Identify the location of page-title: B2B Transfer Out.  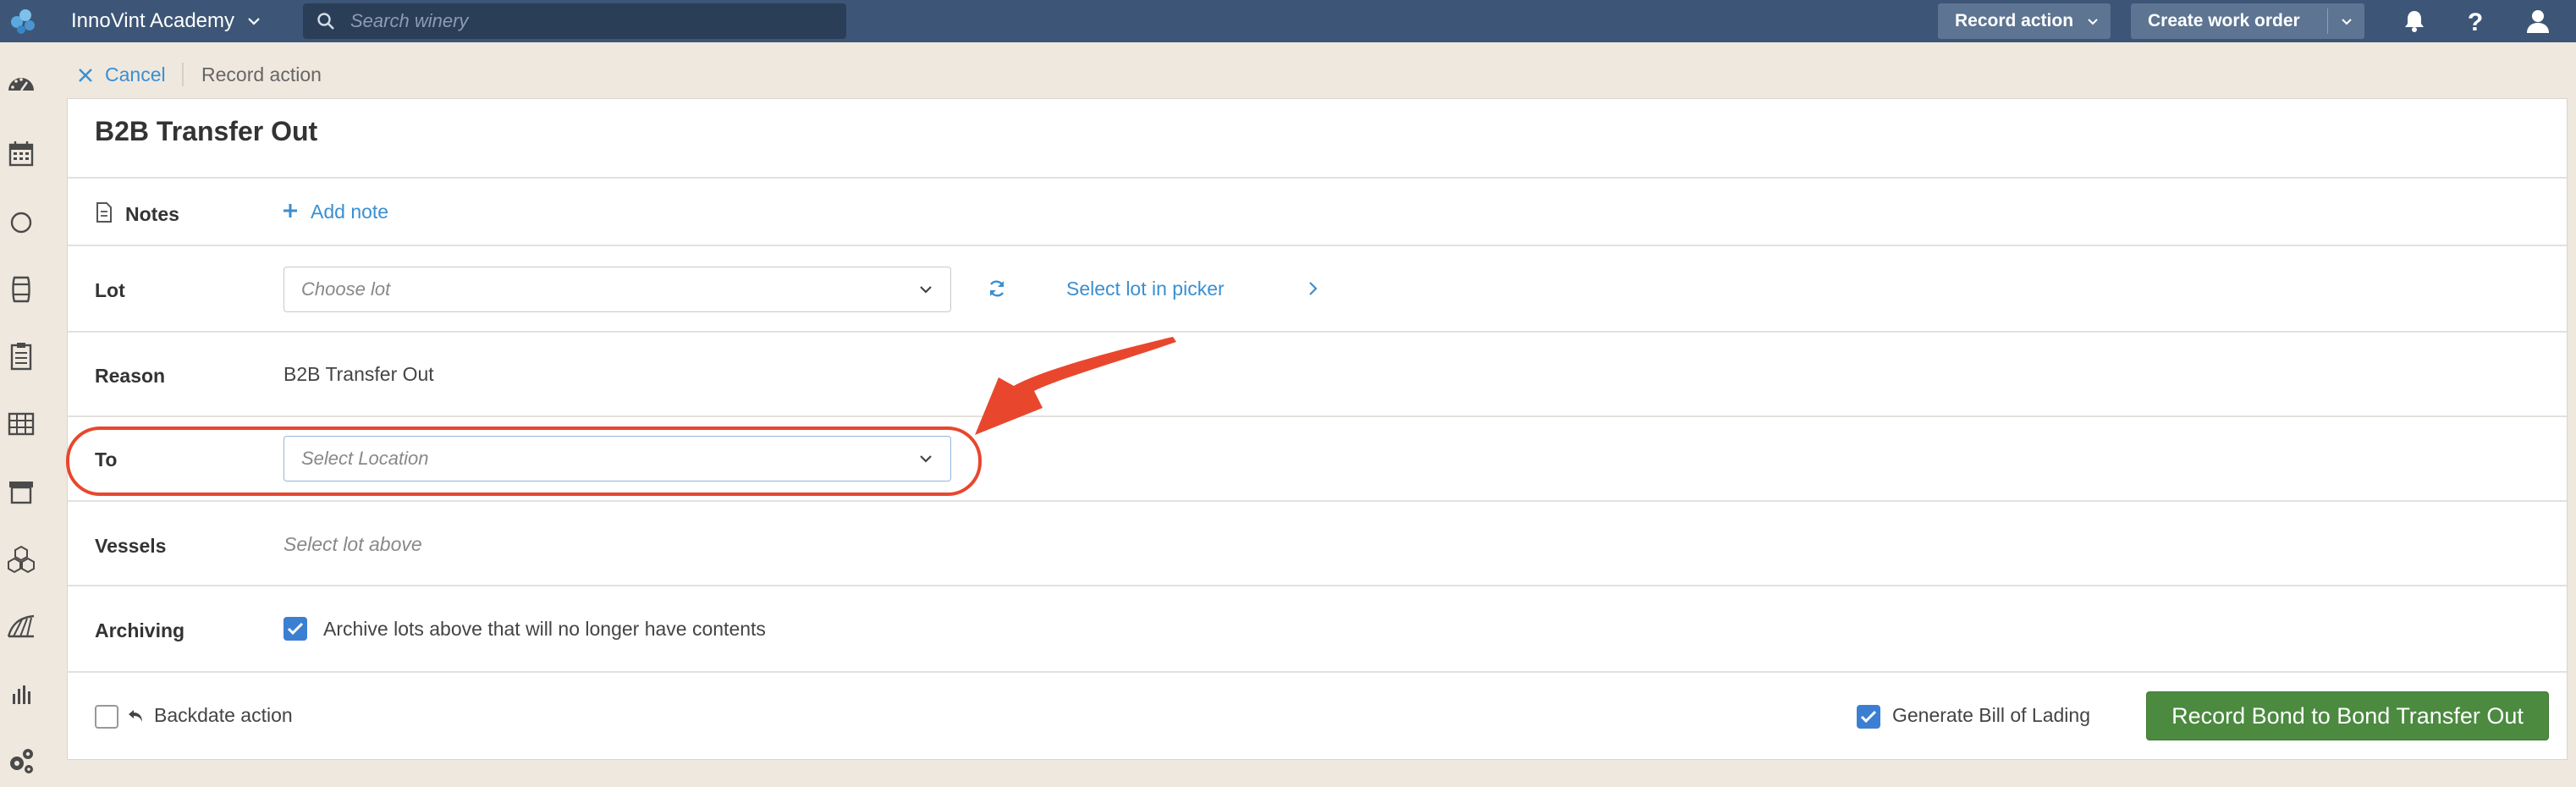
(206, 131).